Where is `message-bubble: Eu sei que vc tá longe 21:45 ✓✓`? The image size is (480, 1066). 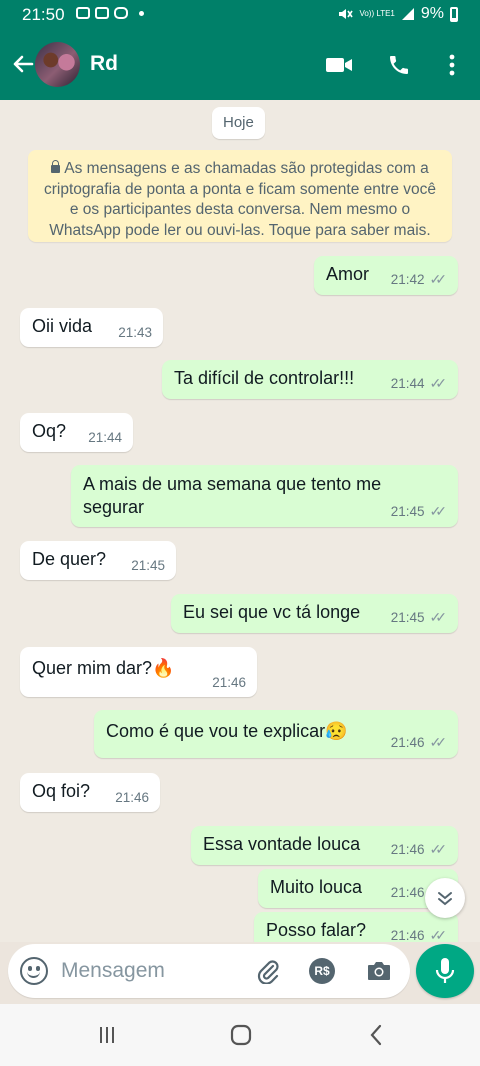
message-bubble: Eu sei que vc tá longe 21:45 ✓✓ is located at coordinates (314, 613).